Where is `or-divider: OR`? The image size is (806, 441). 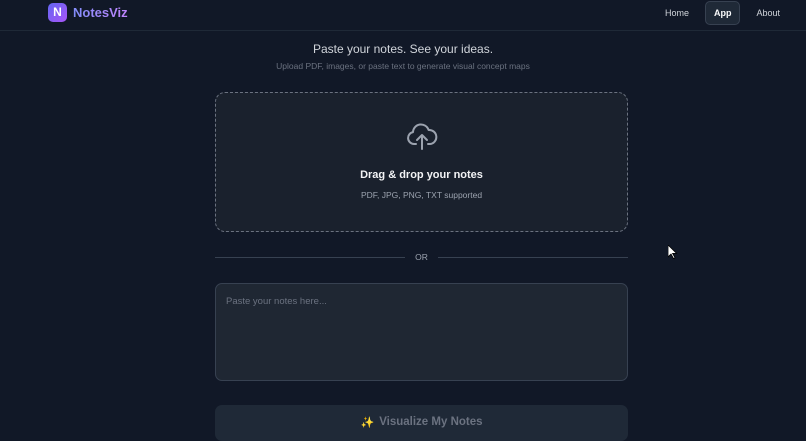
or-divider: OR is located at coordinates (421, 257).